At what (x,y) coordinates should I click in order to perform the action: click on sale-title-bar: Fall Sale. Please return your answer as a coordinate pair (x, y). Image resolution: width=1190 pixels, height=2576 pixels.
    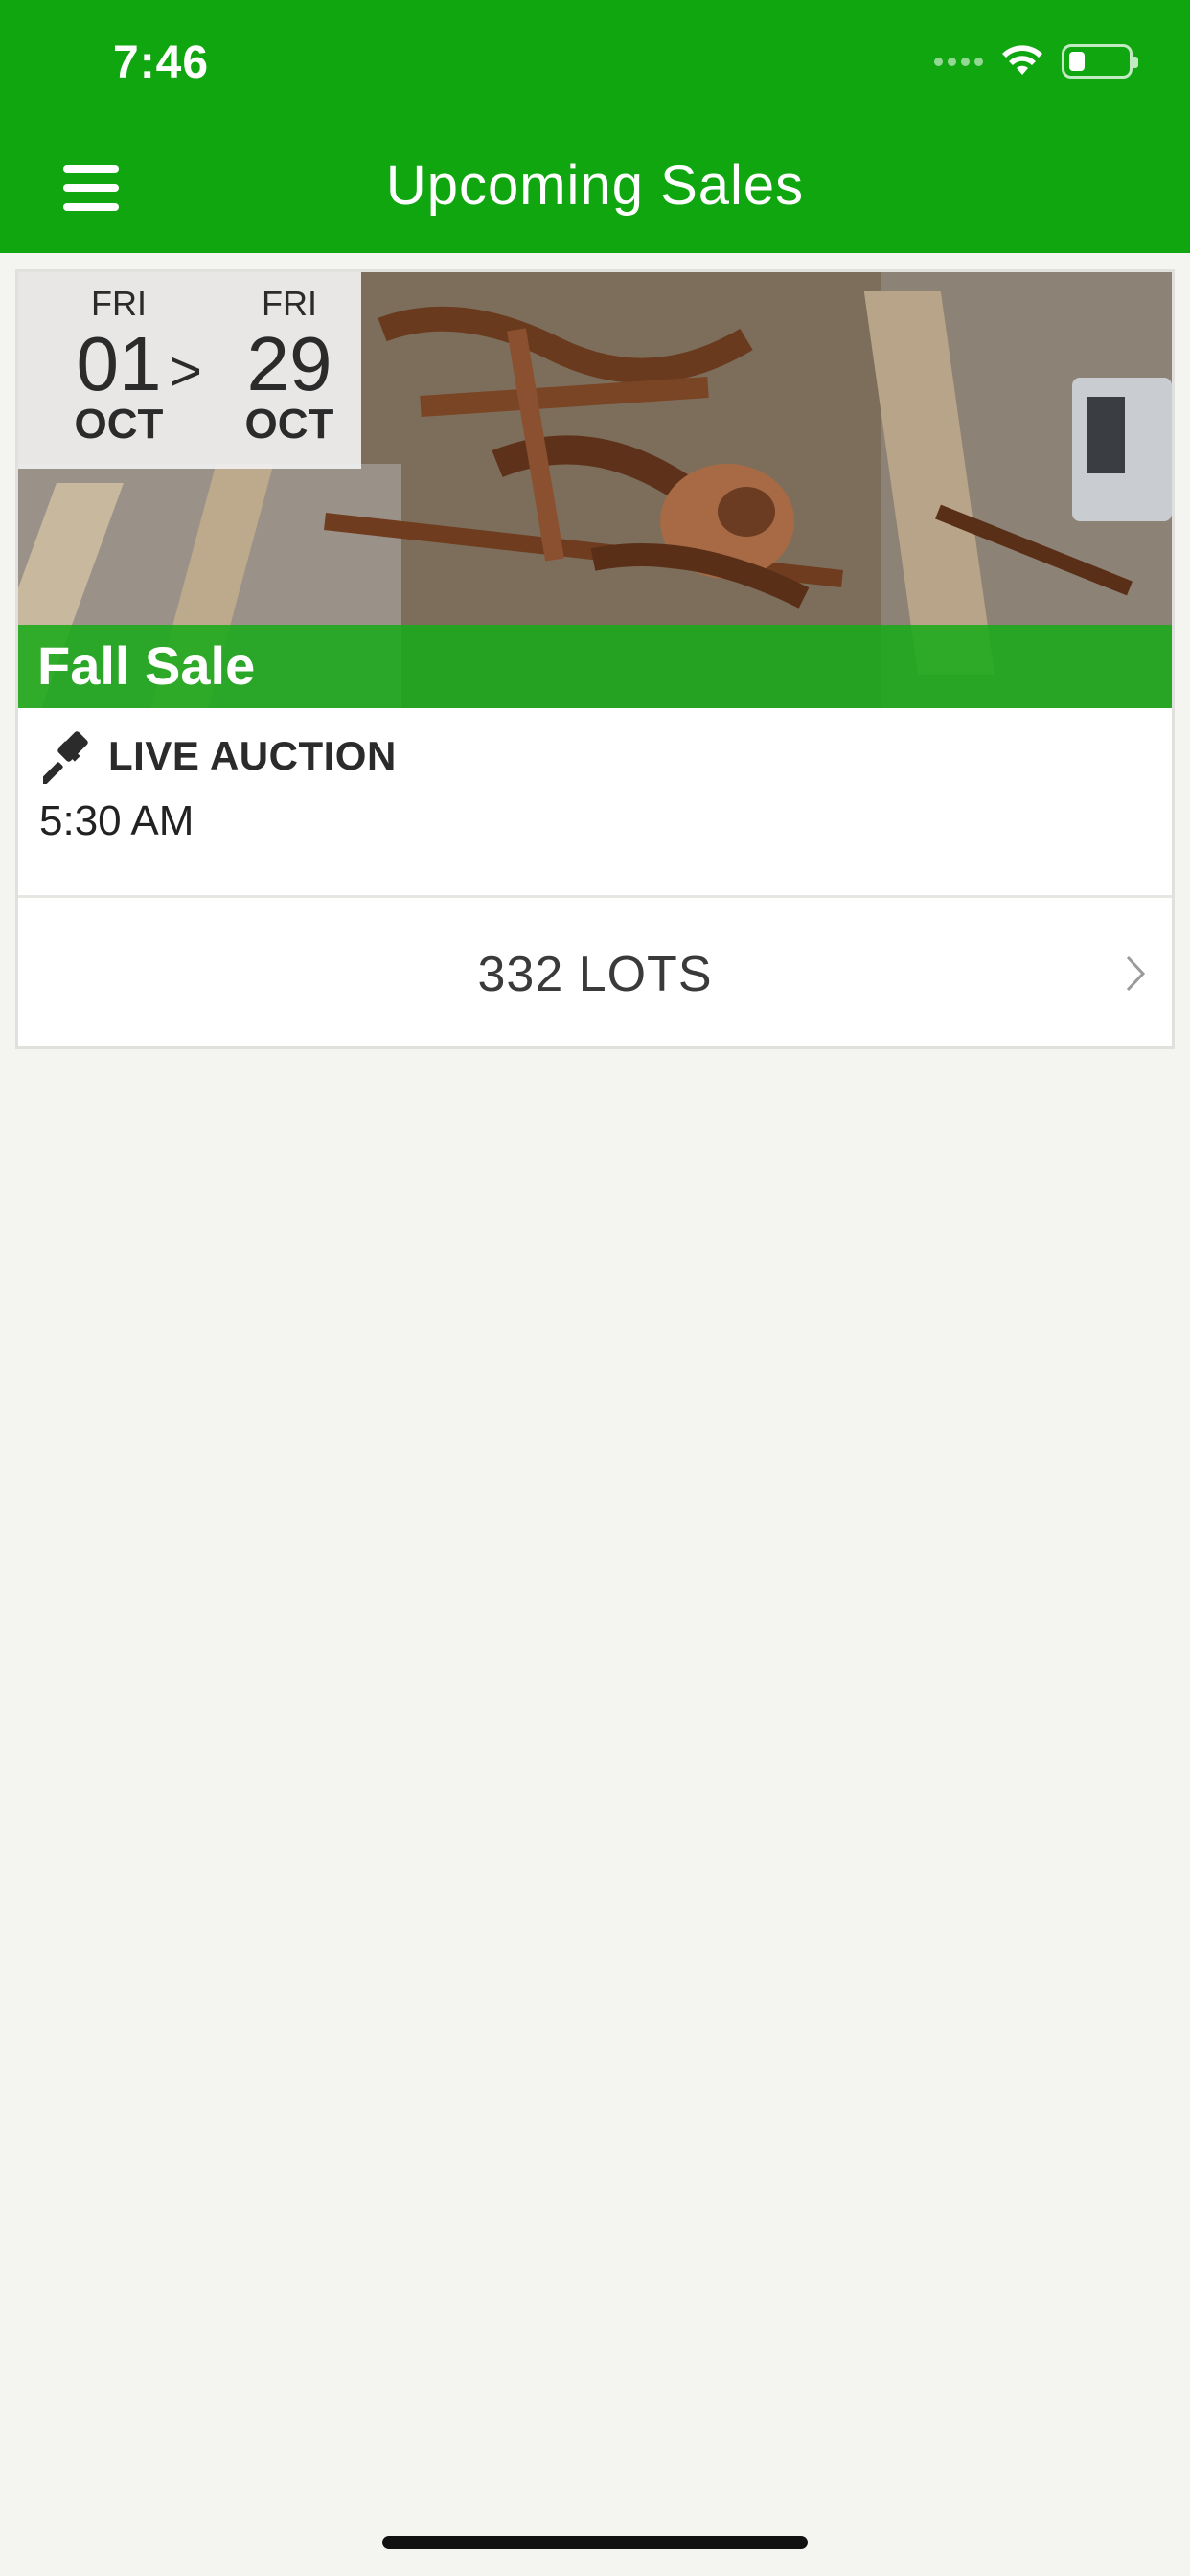
    Looking at the image, I should click on (595, 666).